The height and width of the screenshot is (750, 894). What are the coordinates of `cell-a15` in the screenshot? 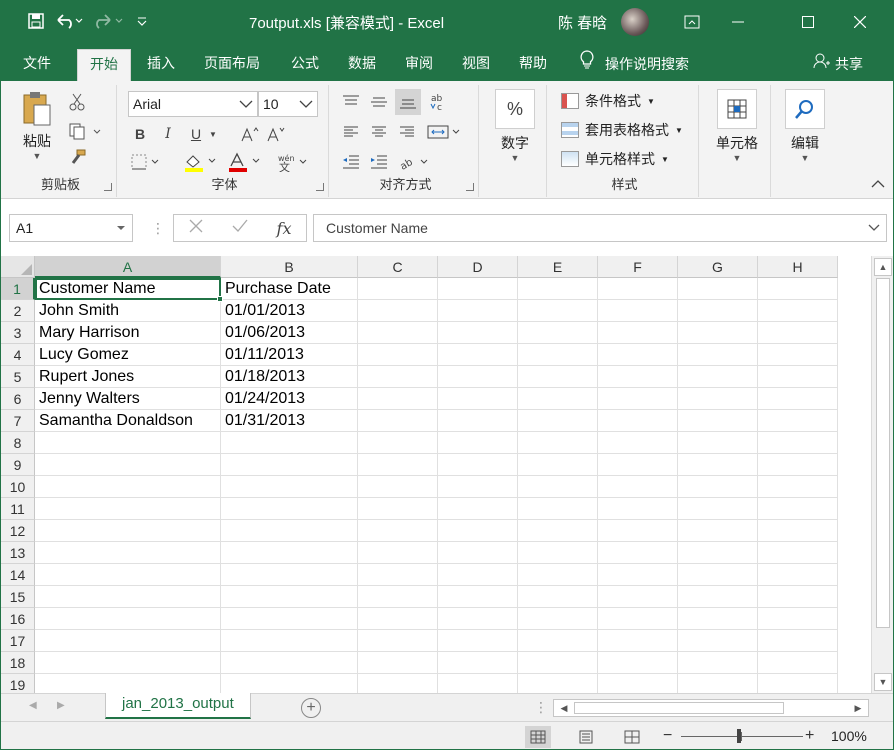 It's located at (128, 597).